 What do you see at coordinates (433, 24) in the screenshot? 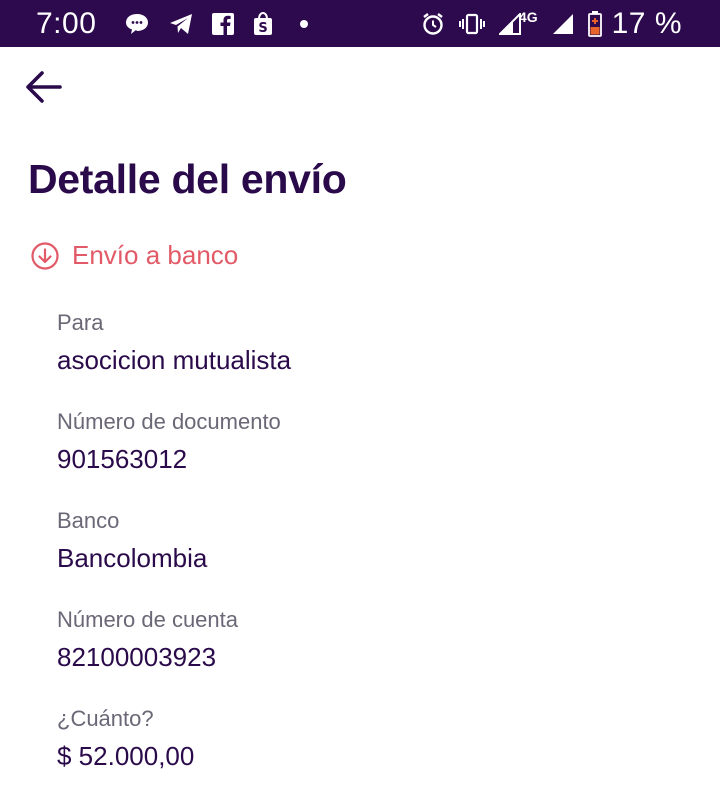
I see `alarm-icon` at bounding box center [433, 24].